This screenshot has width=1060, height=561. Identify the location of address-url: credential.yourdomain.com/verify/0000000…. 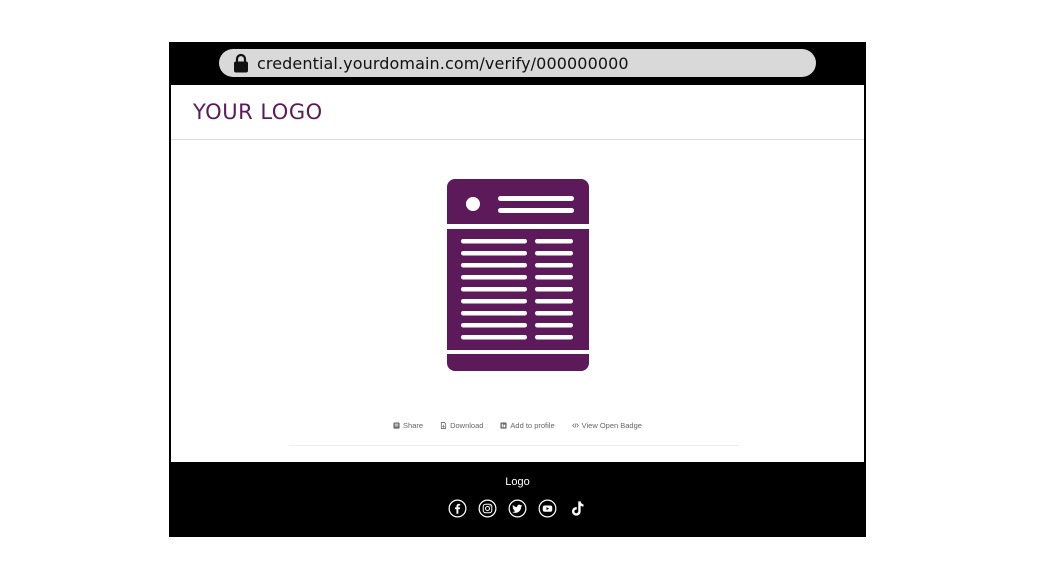
(443, 63).